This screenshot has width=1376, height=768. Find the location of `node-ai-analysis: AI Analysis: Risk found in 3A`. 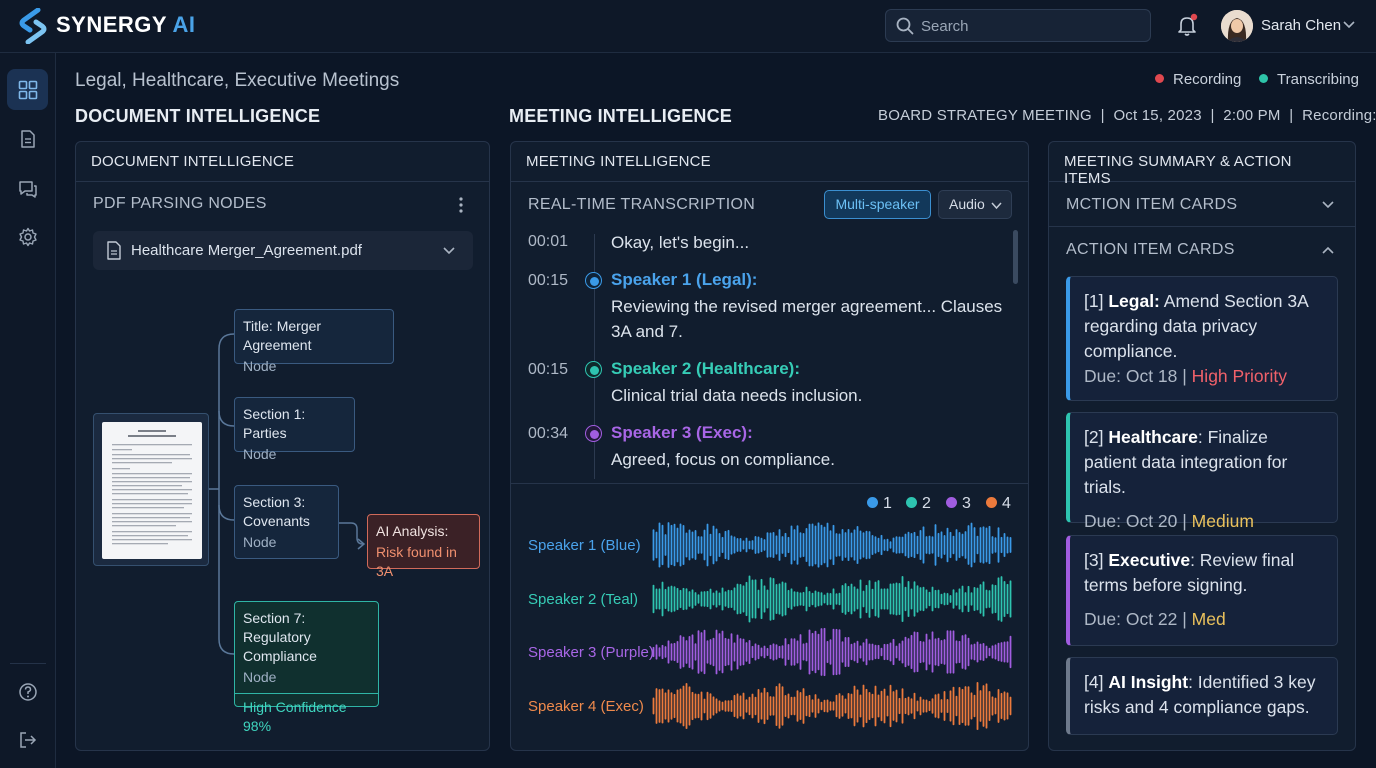

node-ai-analysis: AI Analysis: Risk found in 3A is located at coordinates (423, 546).